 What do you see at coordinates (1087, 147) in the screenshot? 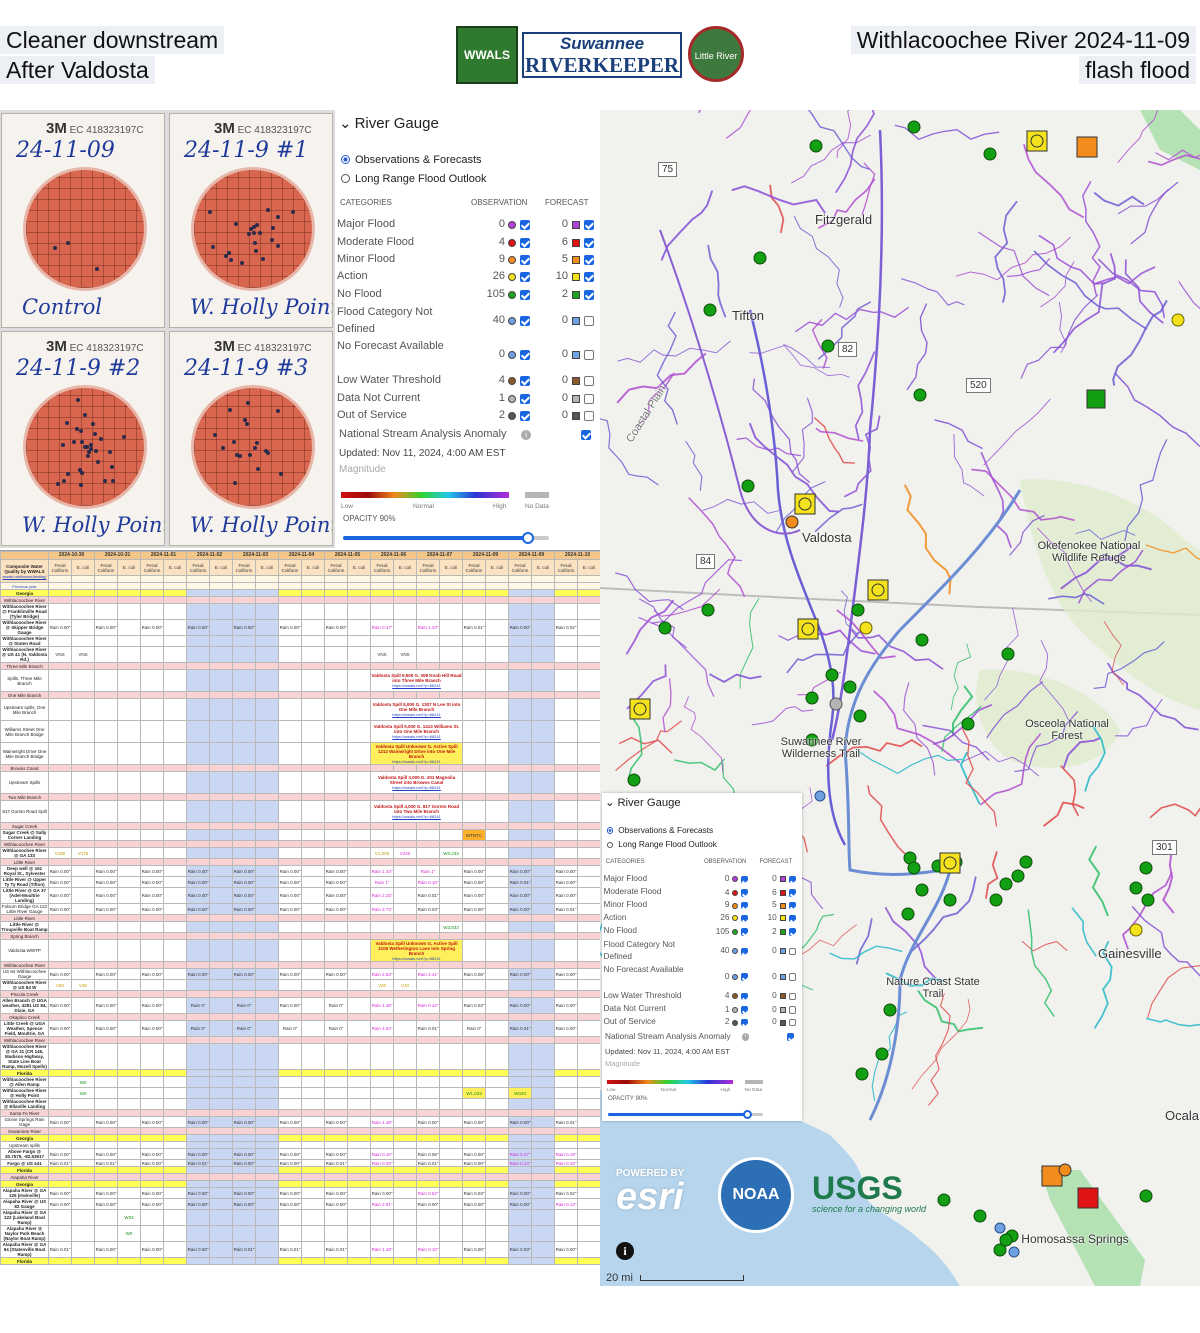
I see `gauge-forecast-minor-flood` at bounding box center [1087, 147].